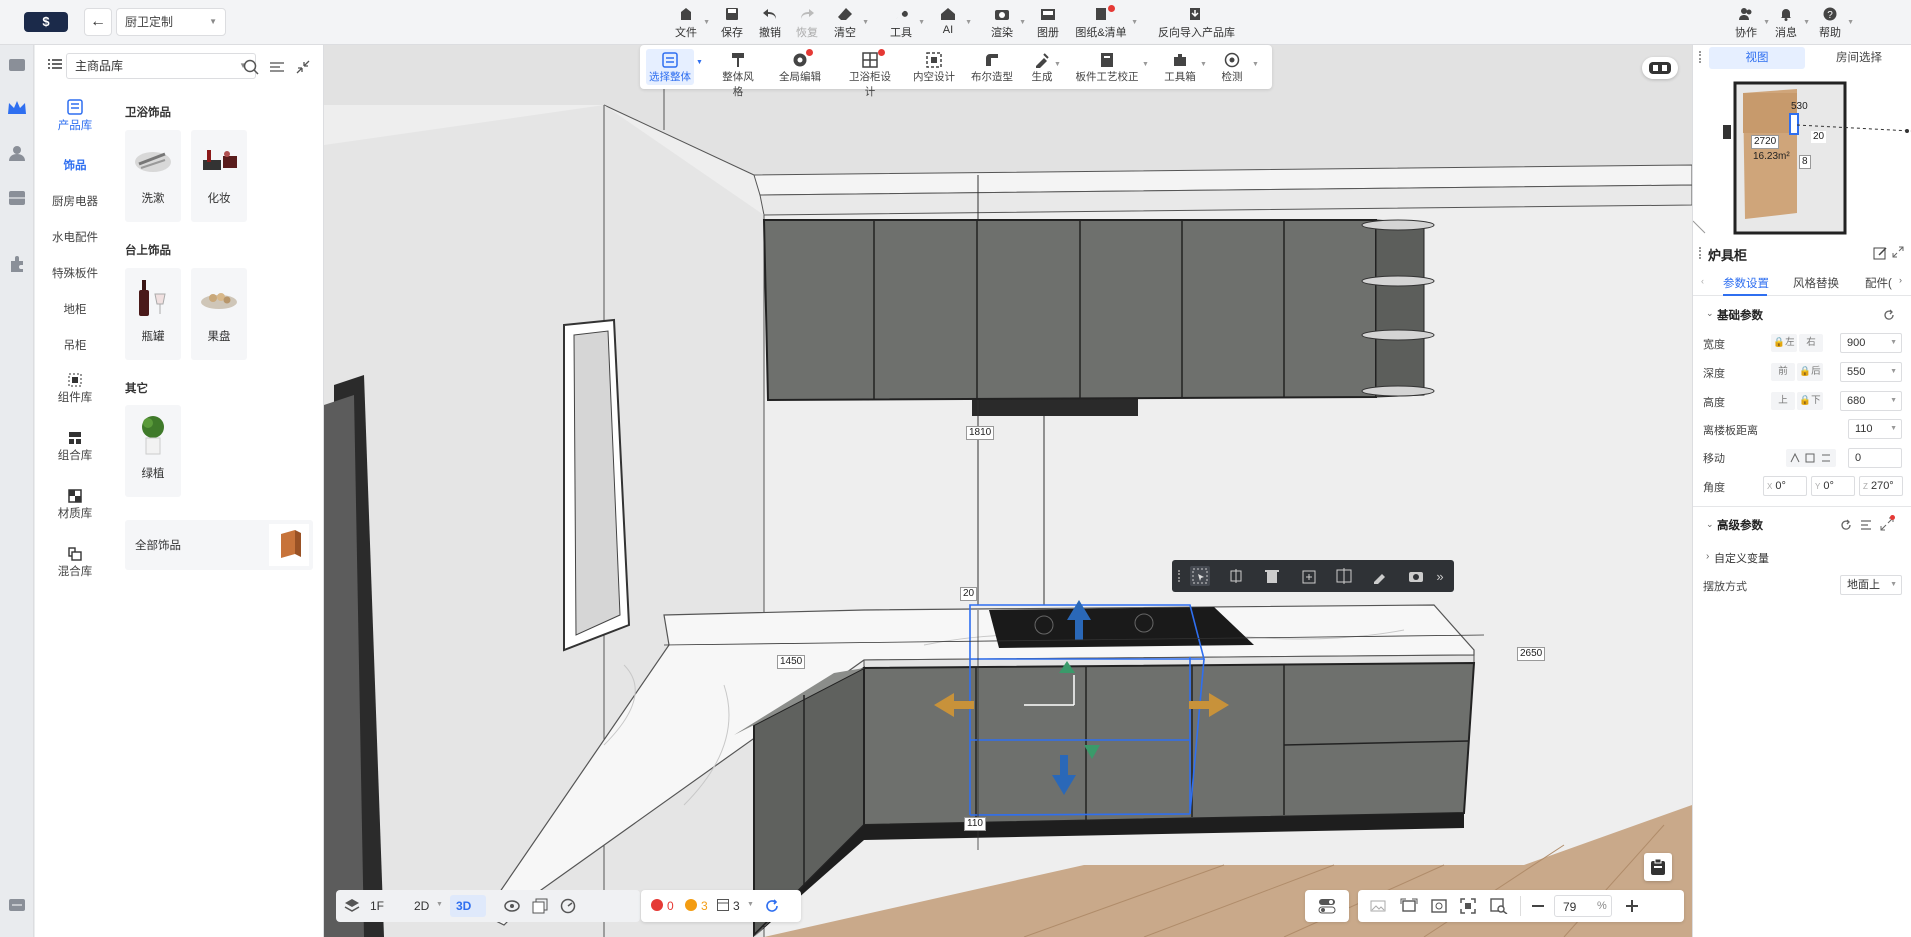 Image resolution: width=1911 pixels, height=937 pixels. What do you see at coordinates (1866, 525) in the screenshot?
I see `list-settings-icon` at bounding box center [1866, 525].